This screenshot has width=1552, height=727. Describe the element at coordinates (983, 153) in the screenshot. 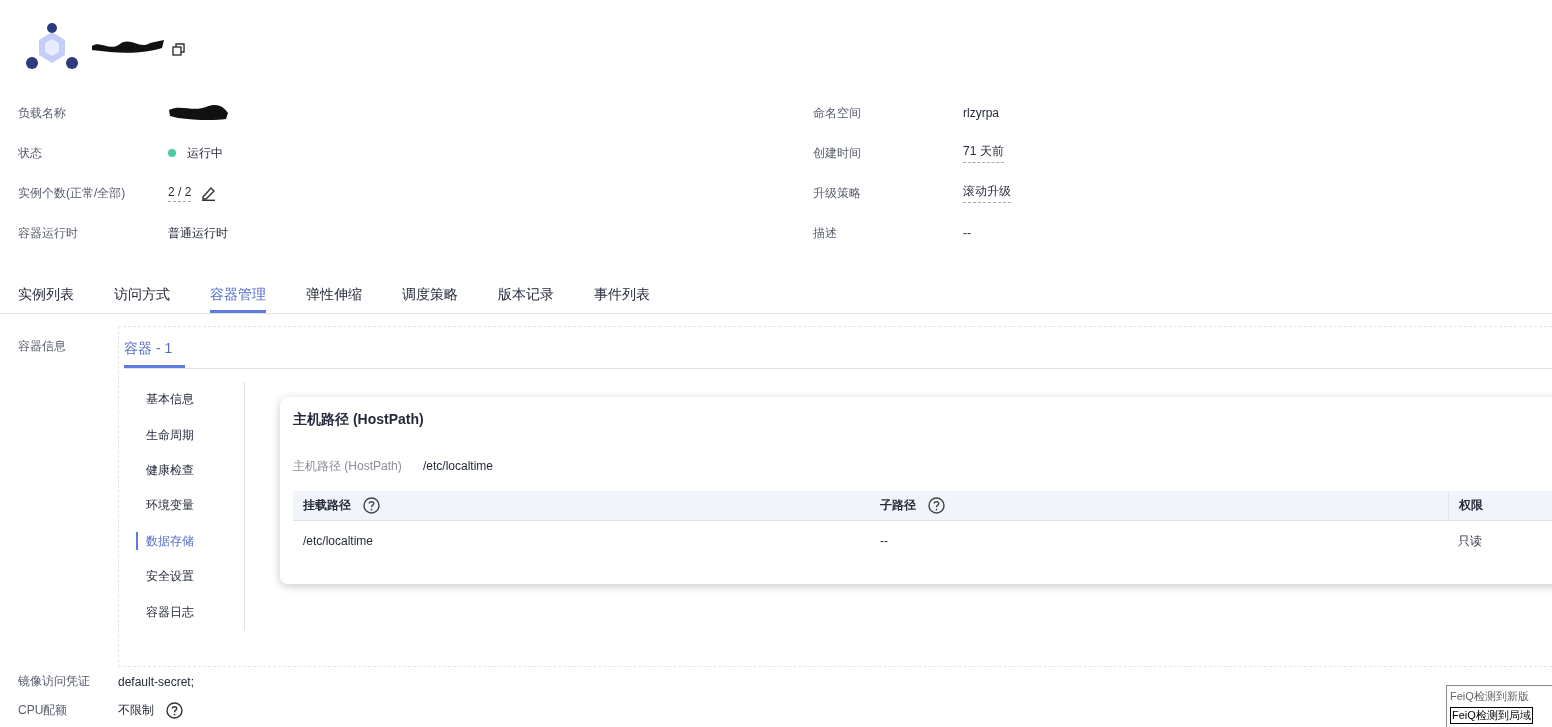

I see `field-value: 71 天前` at that location.